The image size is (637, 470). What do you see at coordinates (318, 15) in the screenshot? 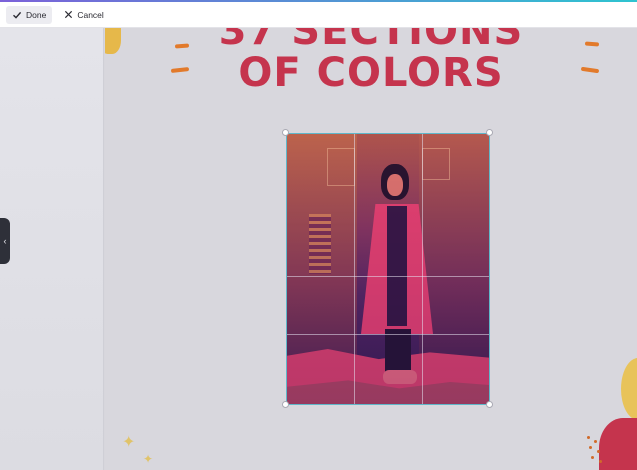
I see `crop-toolbar: Done Cancel` at bounding box center [318, 15].